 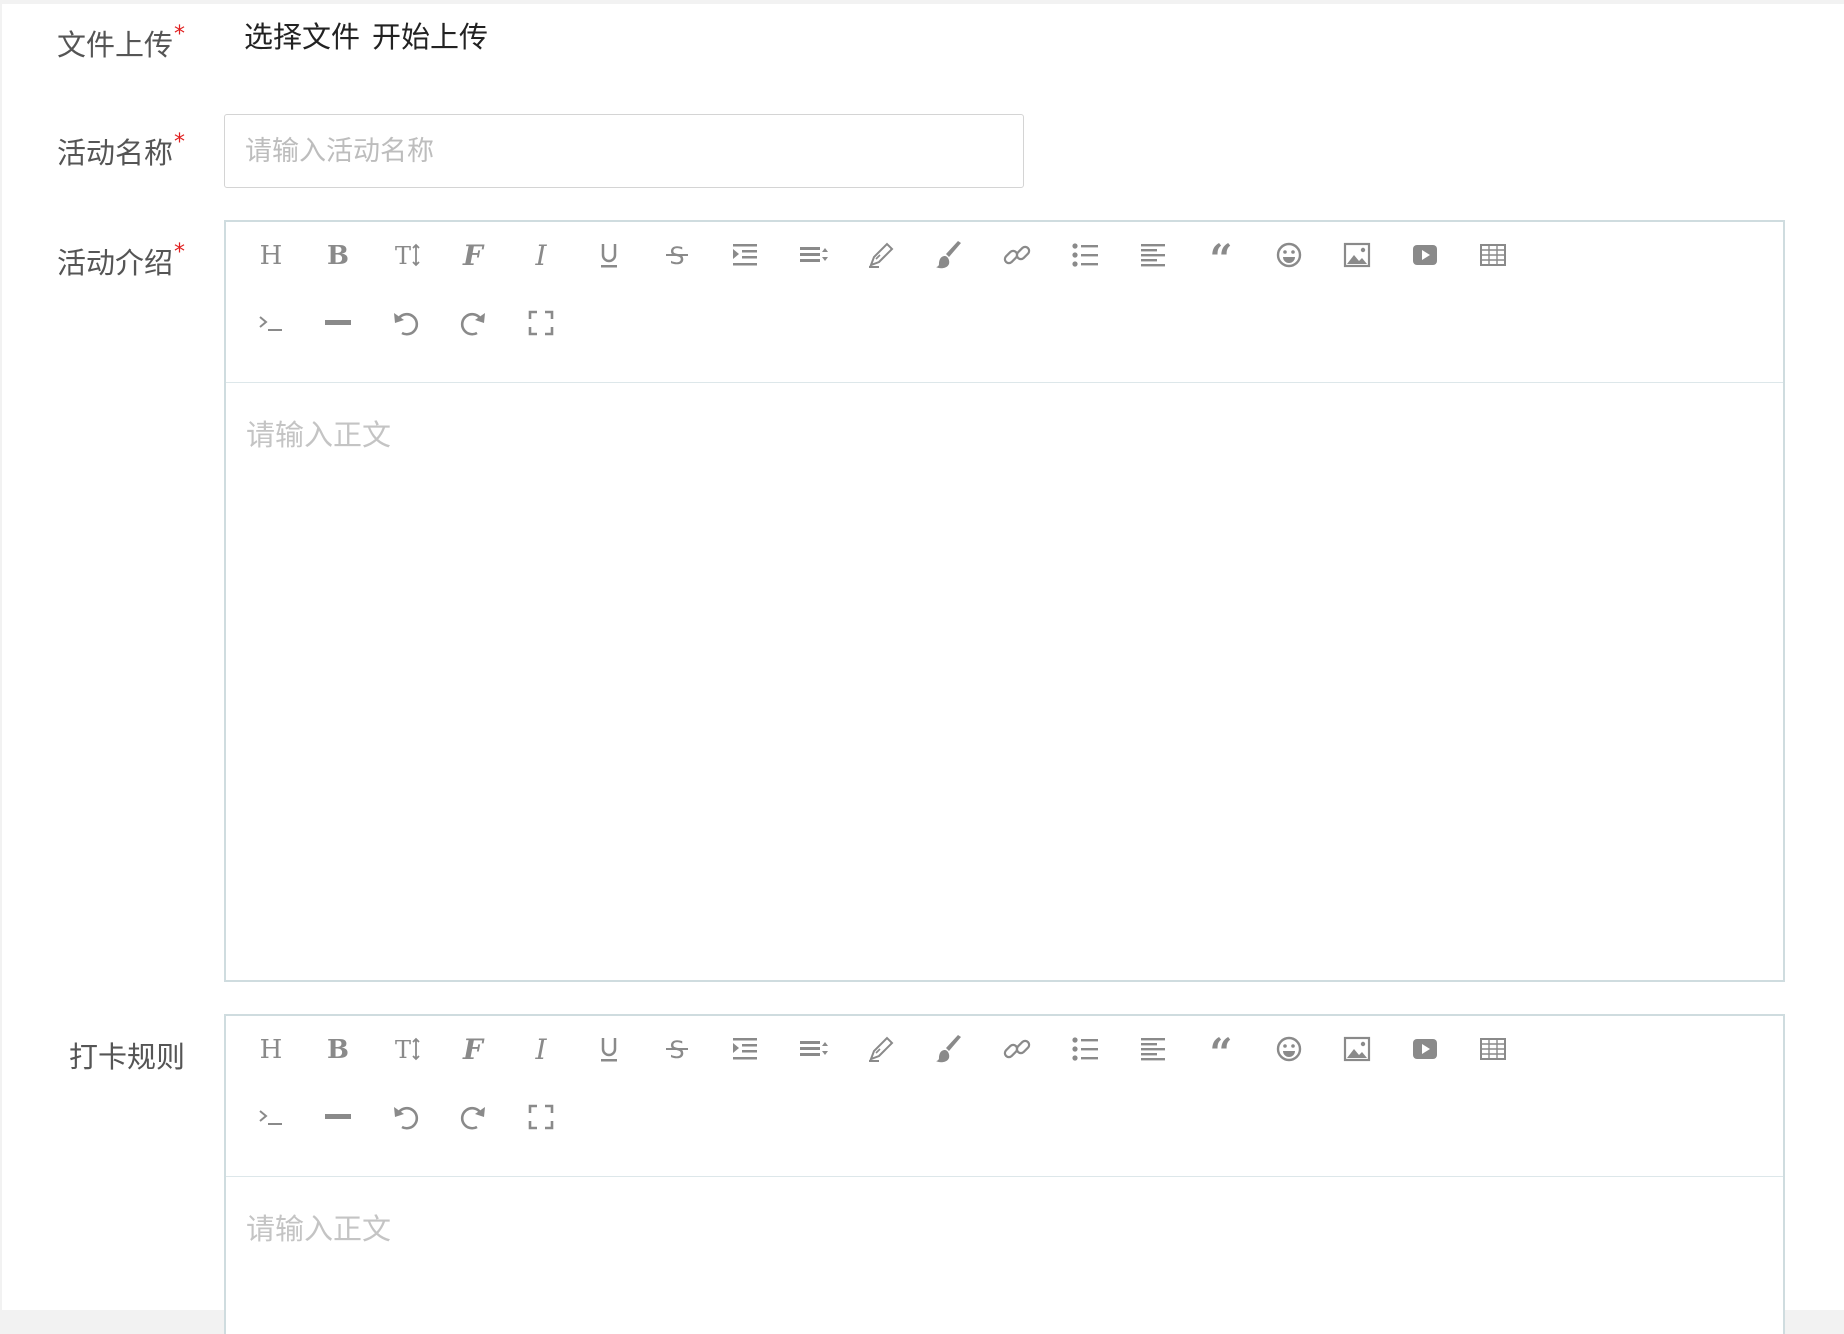 What do you see at coordinates (120, 42) in the screenshot?
I see `upload-label: 文件上传*` at bounding box center [120, 42].